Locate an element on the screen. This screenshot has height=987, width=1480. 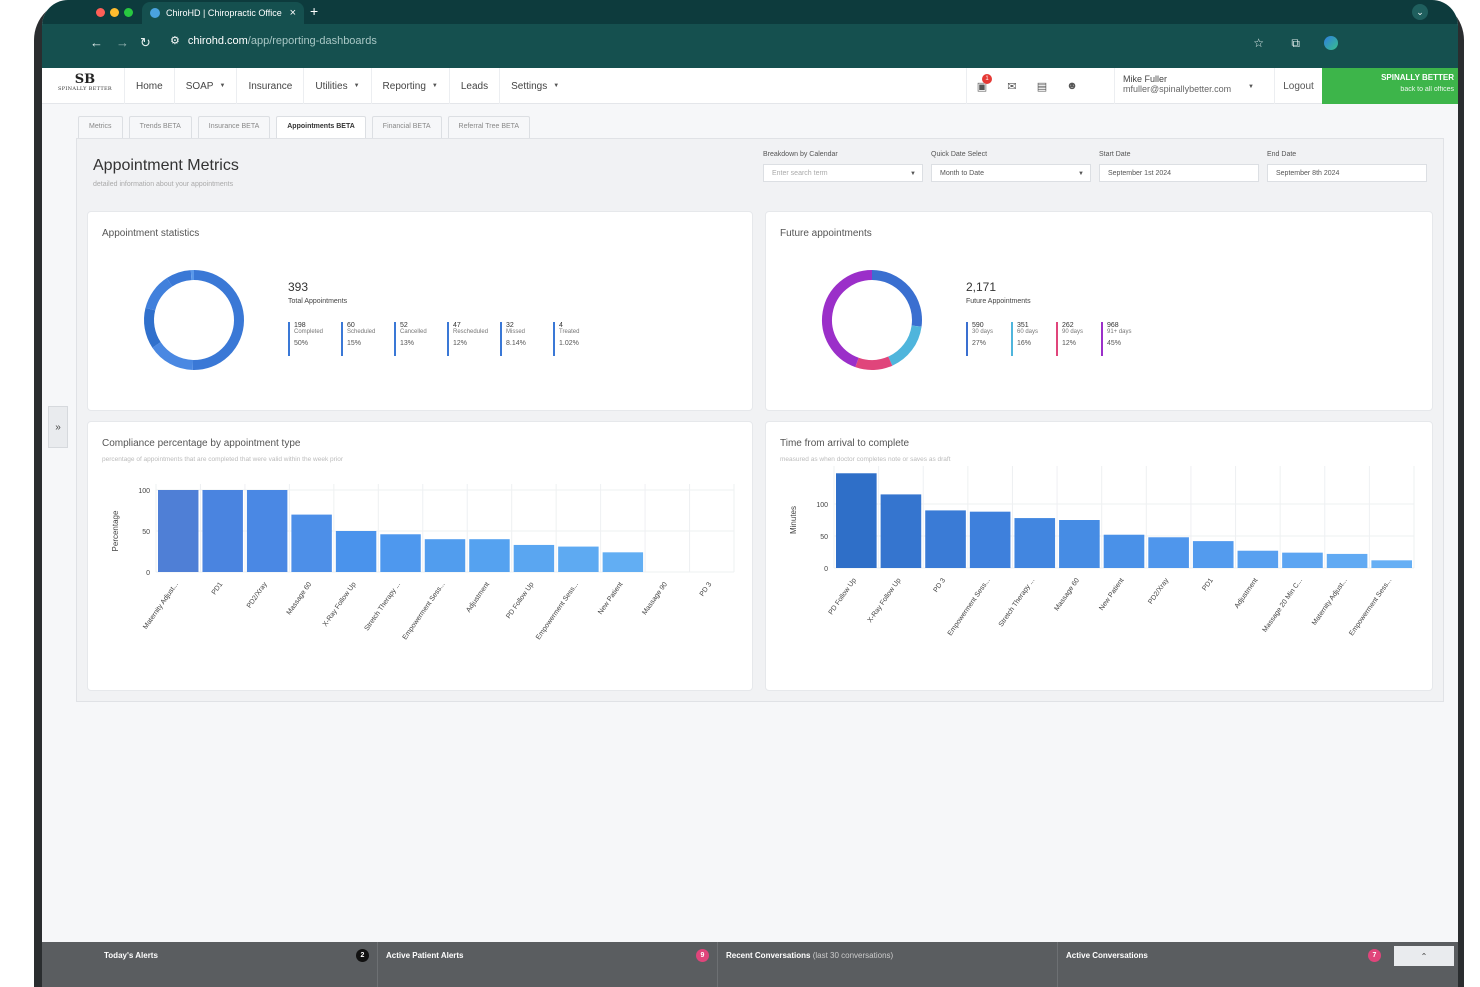
tab-referral-tree-beta: Referral Tree BETA is located at coordinates (489, 127).